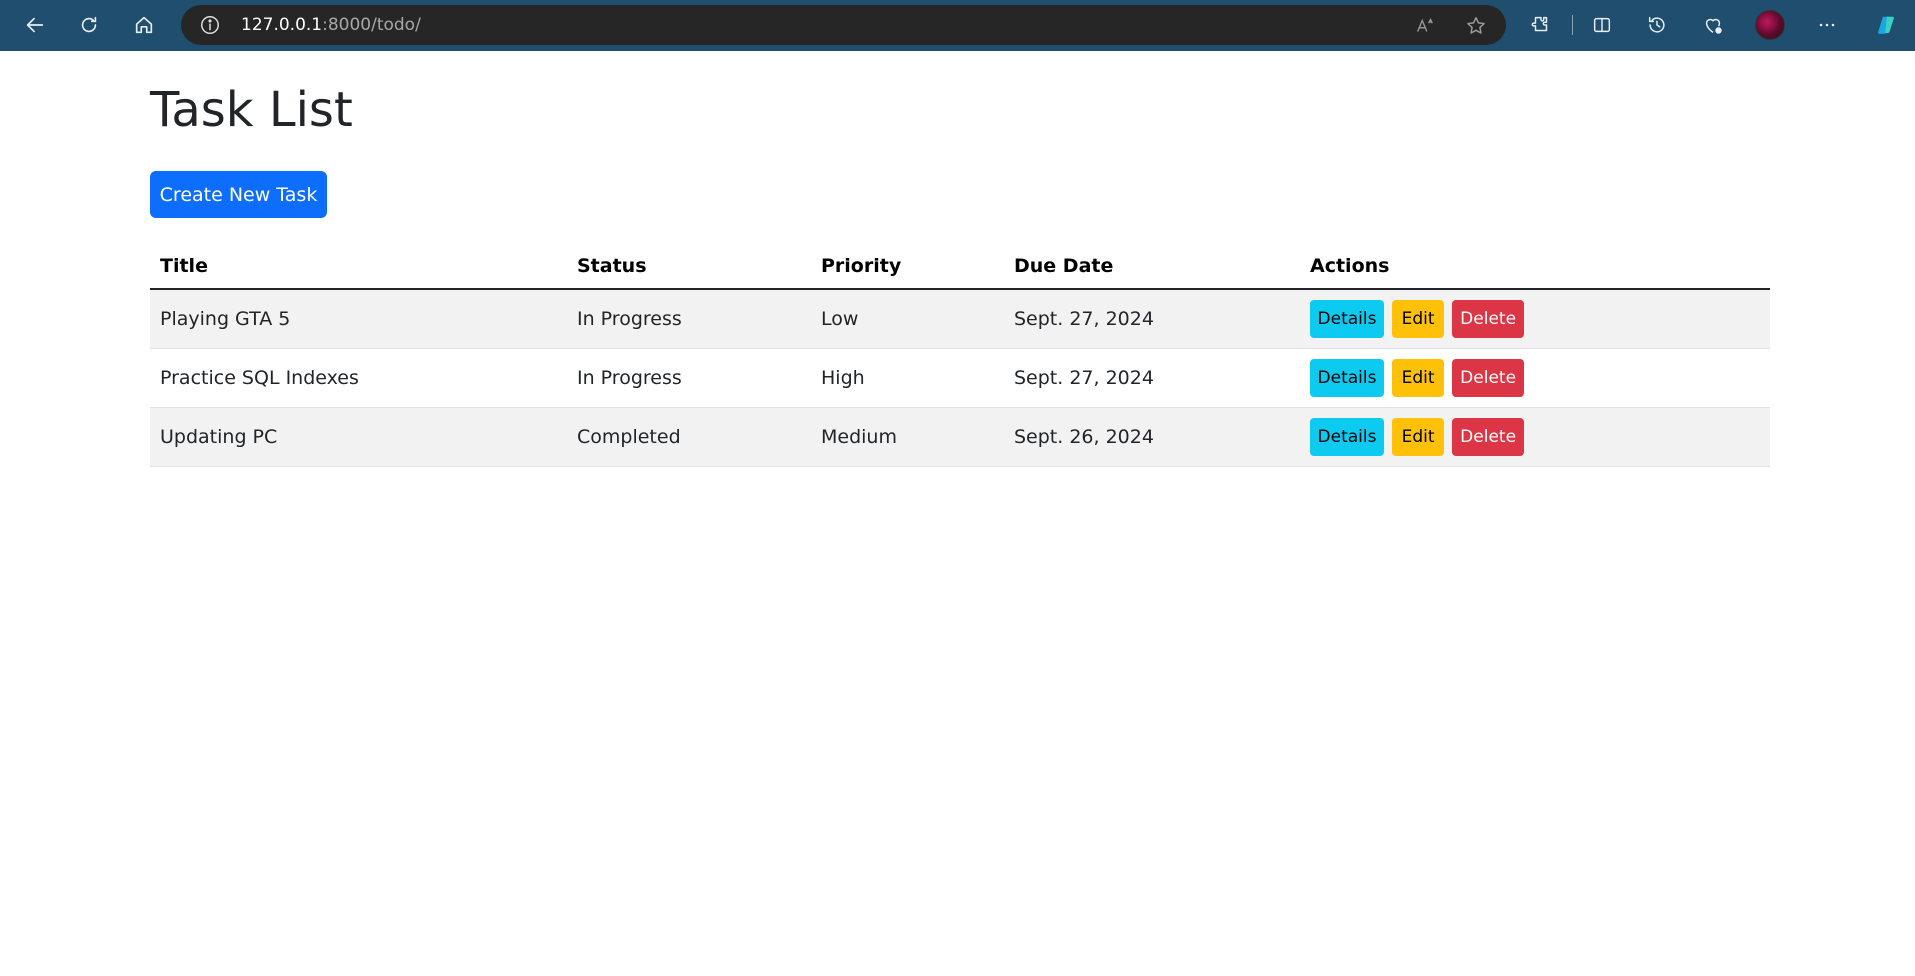 This screenshot has height=976, width=1915. What do you see at coordinates (1476, 26) in the screenshot?
I see `favorite-star-icon` at bounding box center [1476, 26].